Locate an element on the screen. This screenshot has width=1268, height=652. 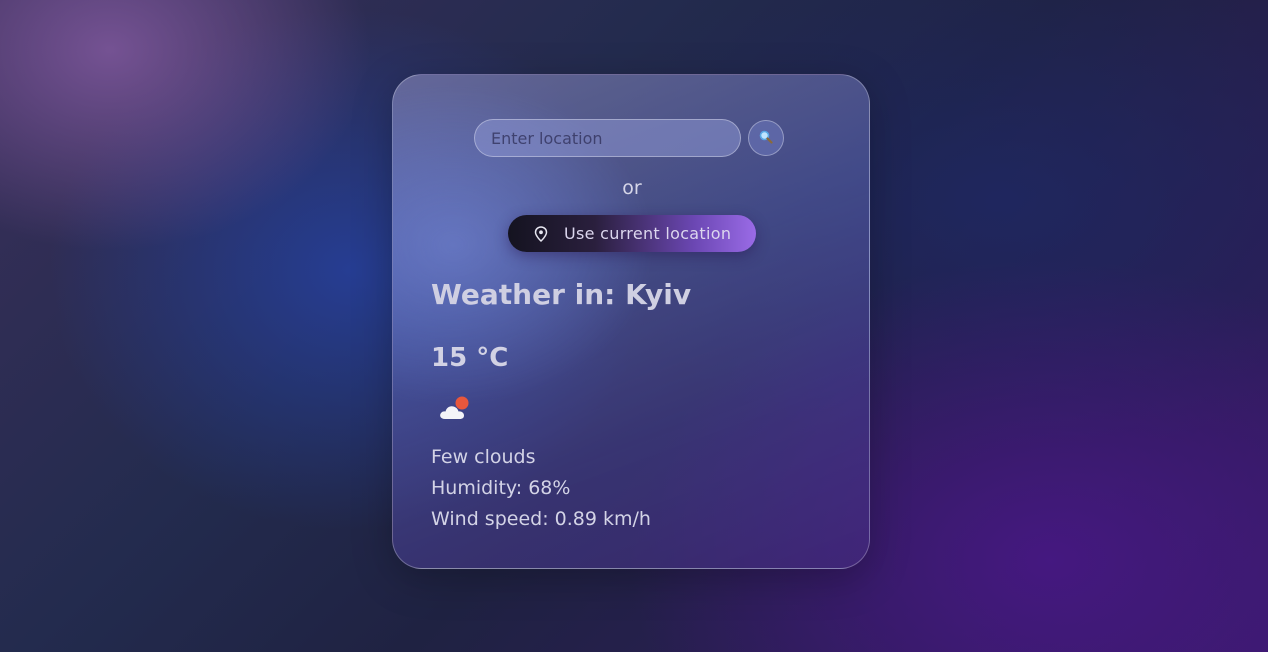
use-current-location-button: Use current location is located at coordinates (632, 233).